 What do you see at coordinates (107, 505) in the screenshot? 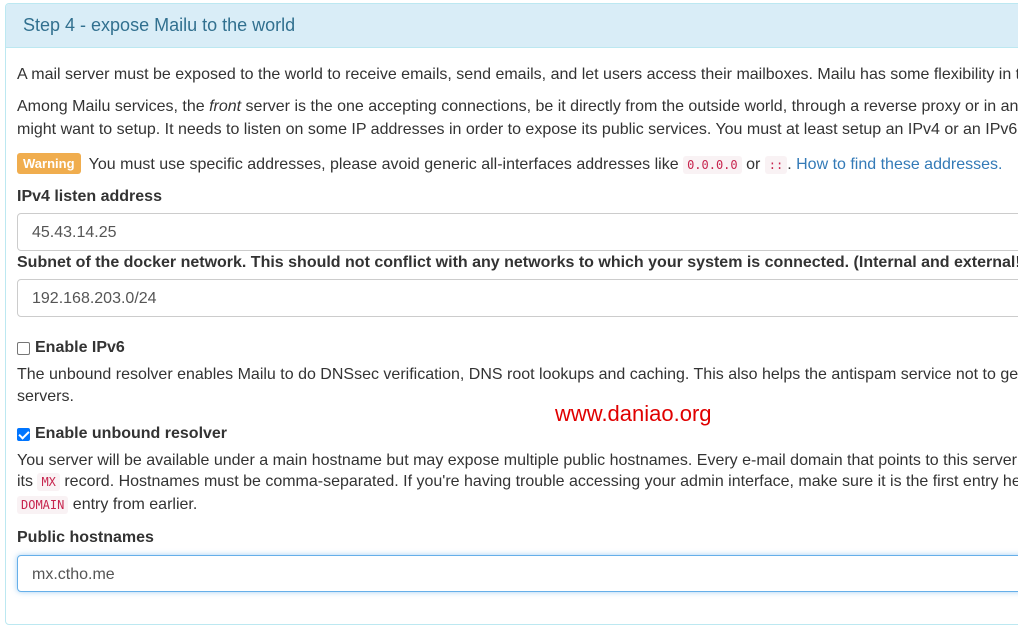
I see `hostnames-description-3: DOMAIN entry from earlier.` at bounding box center [107, 505].